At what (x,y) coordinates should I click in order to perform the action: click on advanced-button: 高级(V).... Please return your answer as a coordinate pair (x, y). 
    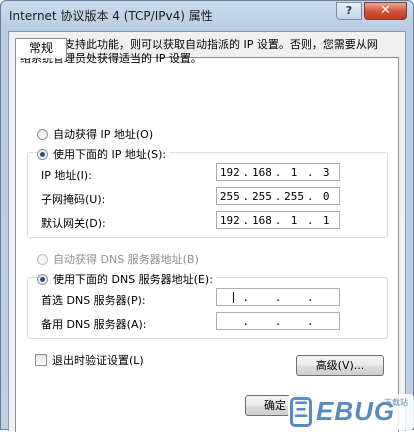
    Looking at the image, I should click on (340, 365).